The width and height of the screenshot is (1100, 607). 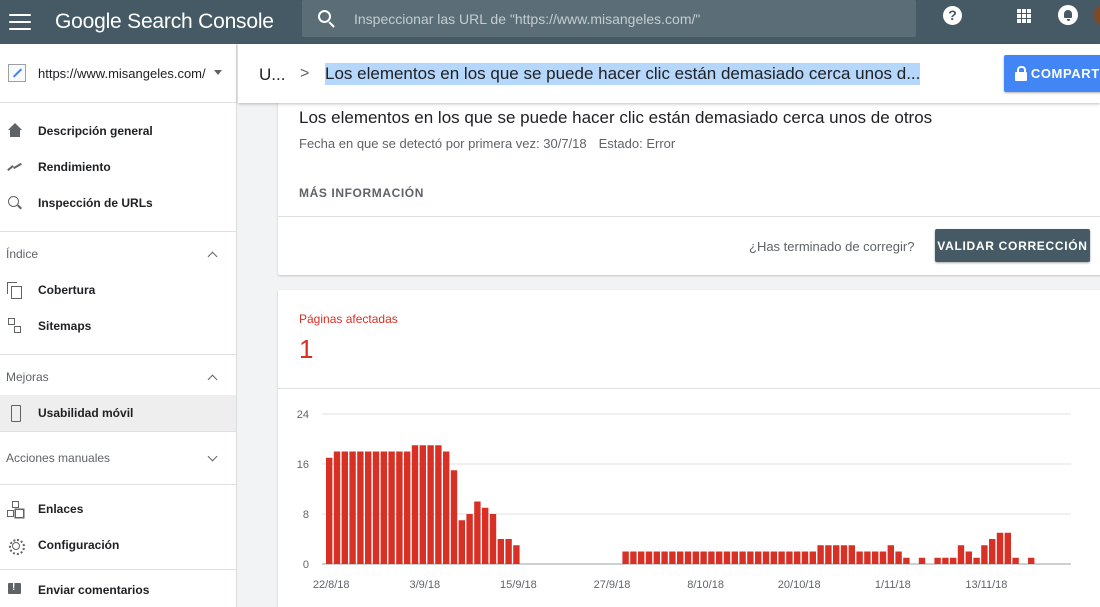 What do you see at coordinates (118, 377) in the screenshot?
I see `section-improvements: Mejoras` at bounding box center [118, 377].